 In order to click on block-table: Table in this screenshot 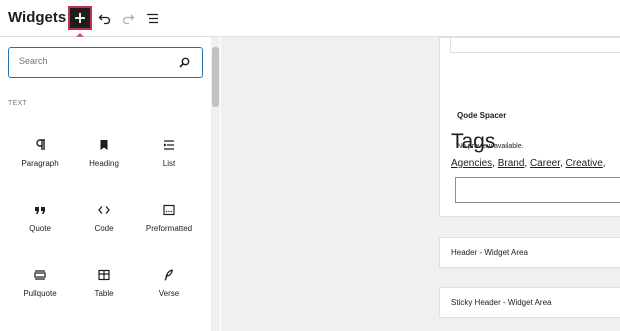, I will do `click(104, 292)`.